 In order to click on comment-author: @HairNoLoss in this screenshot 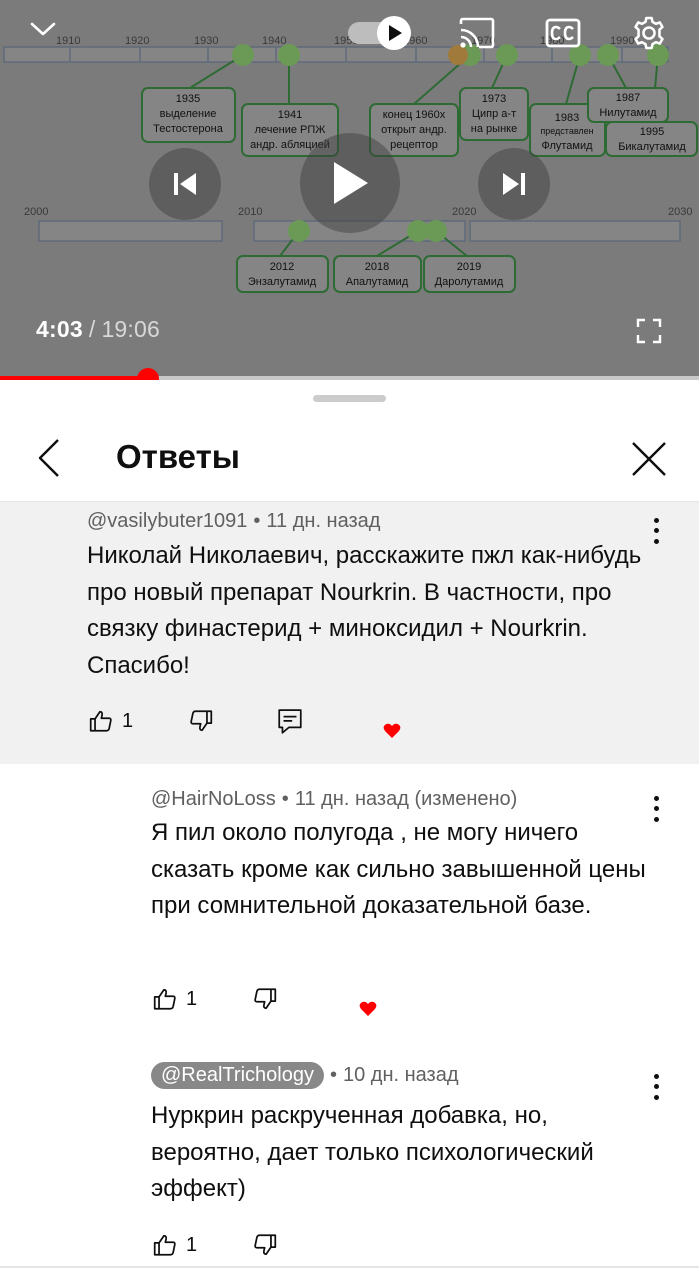, I will do `click(213, 799)`.